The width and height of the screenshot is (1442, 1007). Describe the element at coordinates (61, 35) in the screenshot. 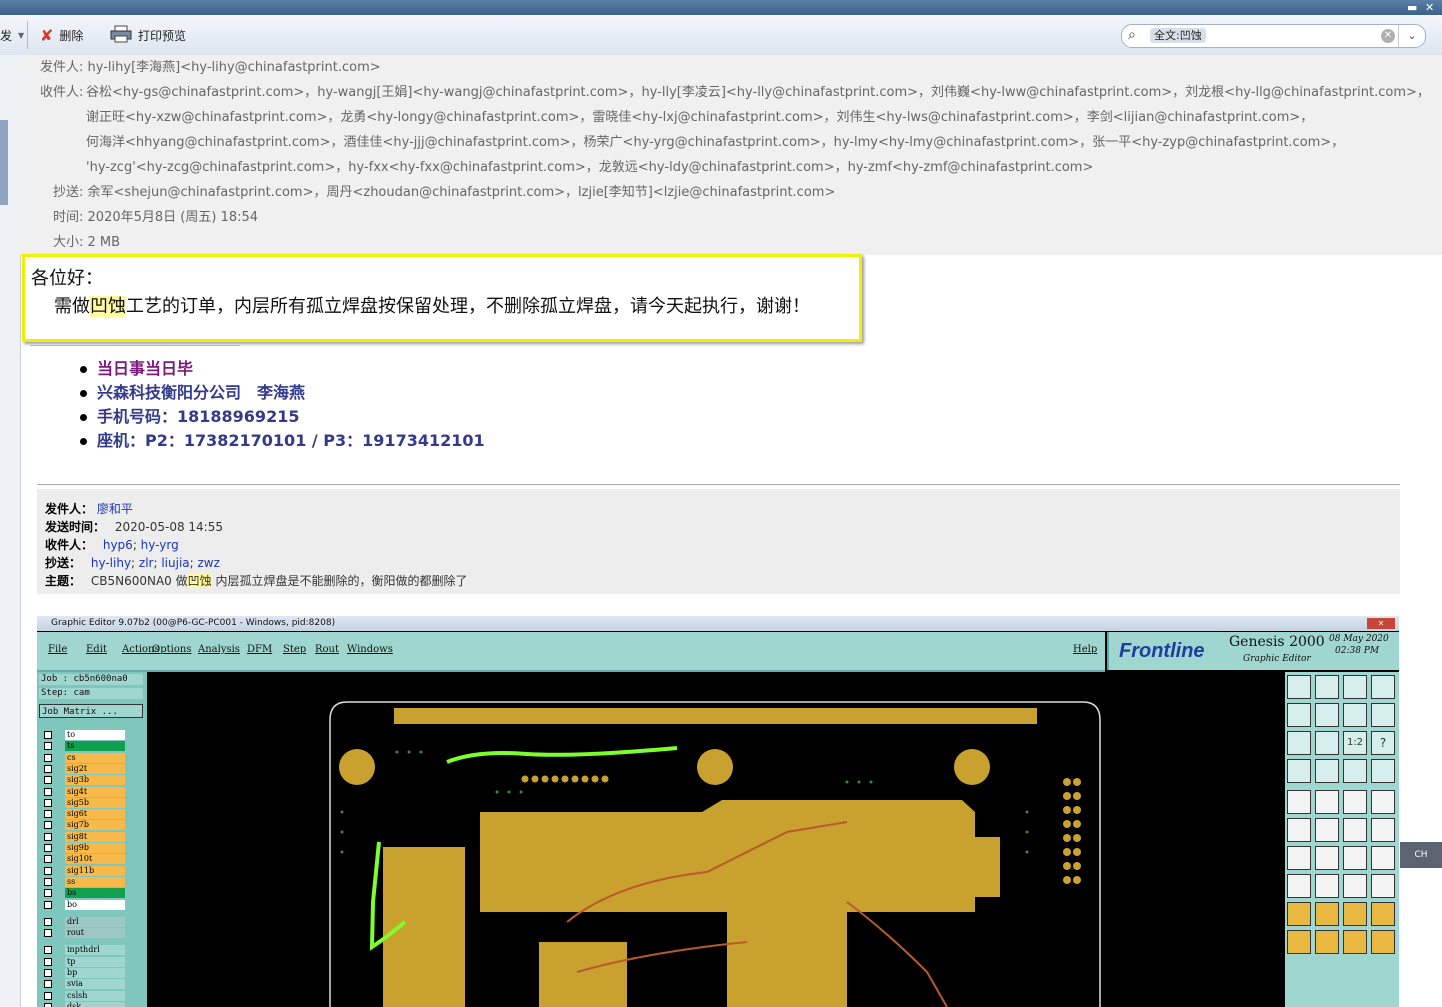

I see `delete-button: ✘ 删除` at that location.